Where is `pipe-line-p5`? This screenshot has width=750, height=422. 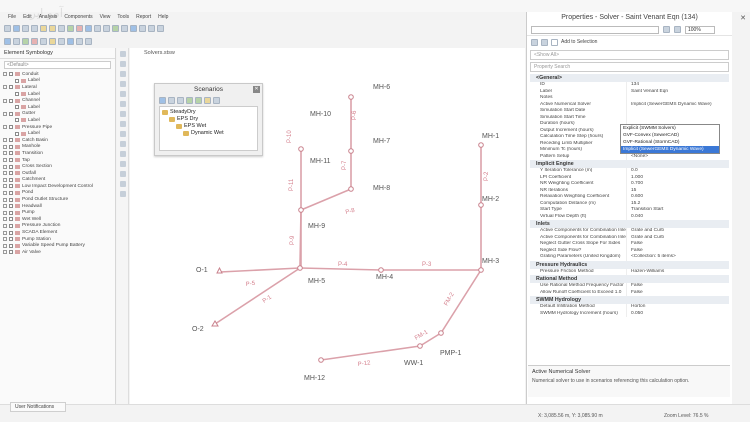
pipe-line-p5 is located at coordinates (260, 270).